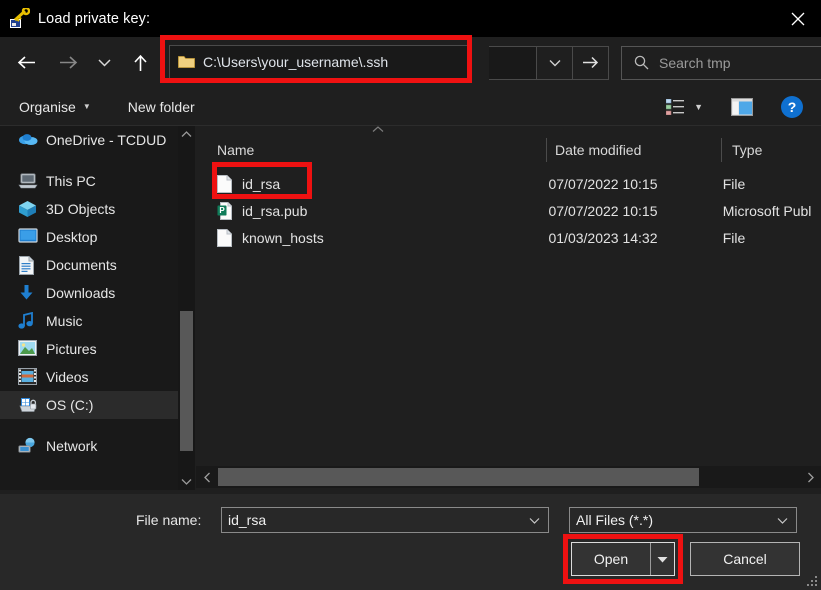 The width and height of the screenshot is (821, 590). What do you see at coordinates (169, 520) in the screenshot?
I see `file-name-label: File name:` at bounding box center [169, 520].